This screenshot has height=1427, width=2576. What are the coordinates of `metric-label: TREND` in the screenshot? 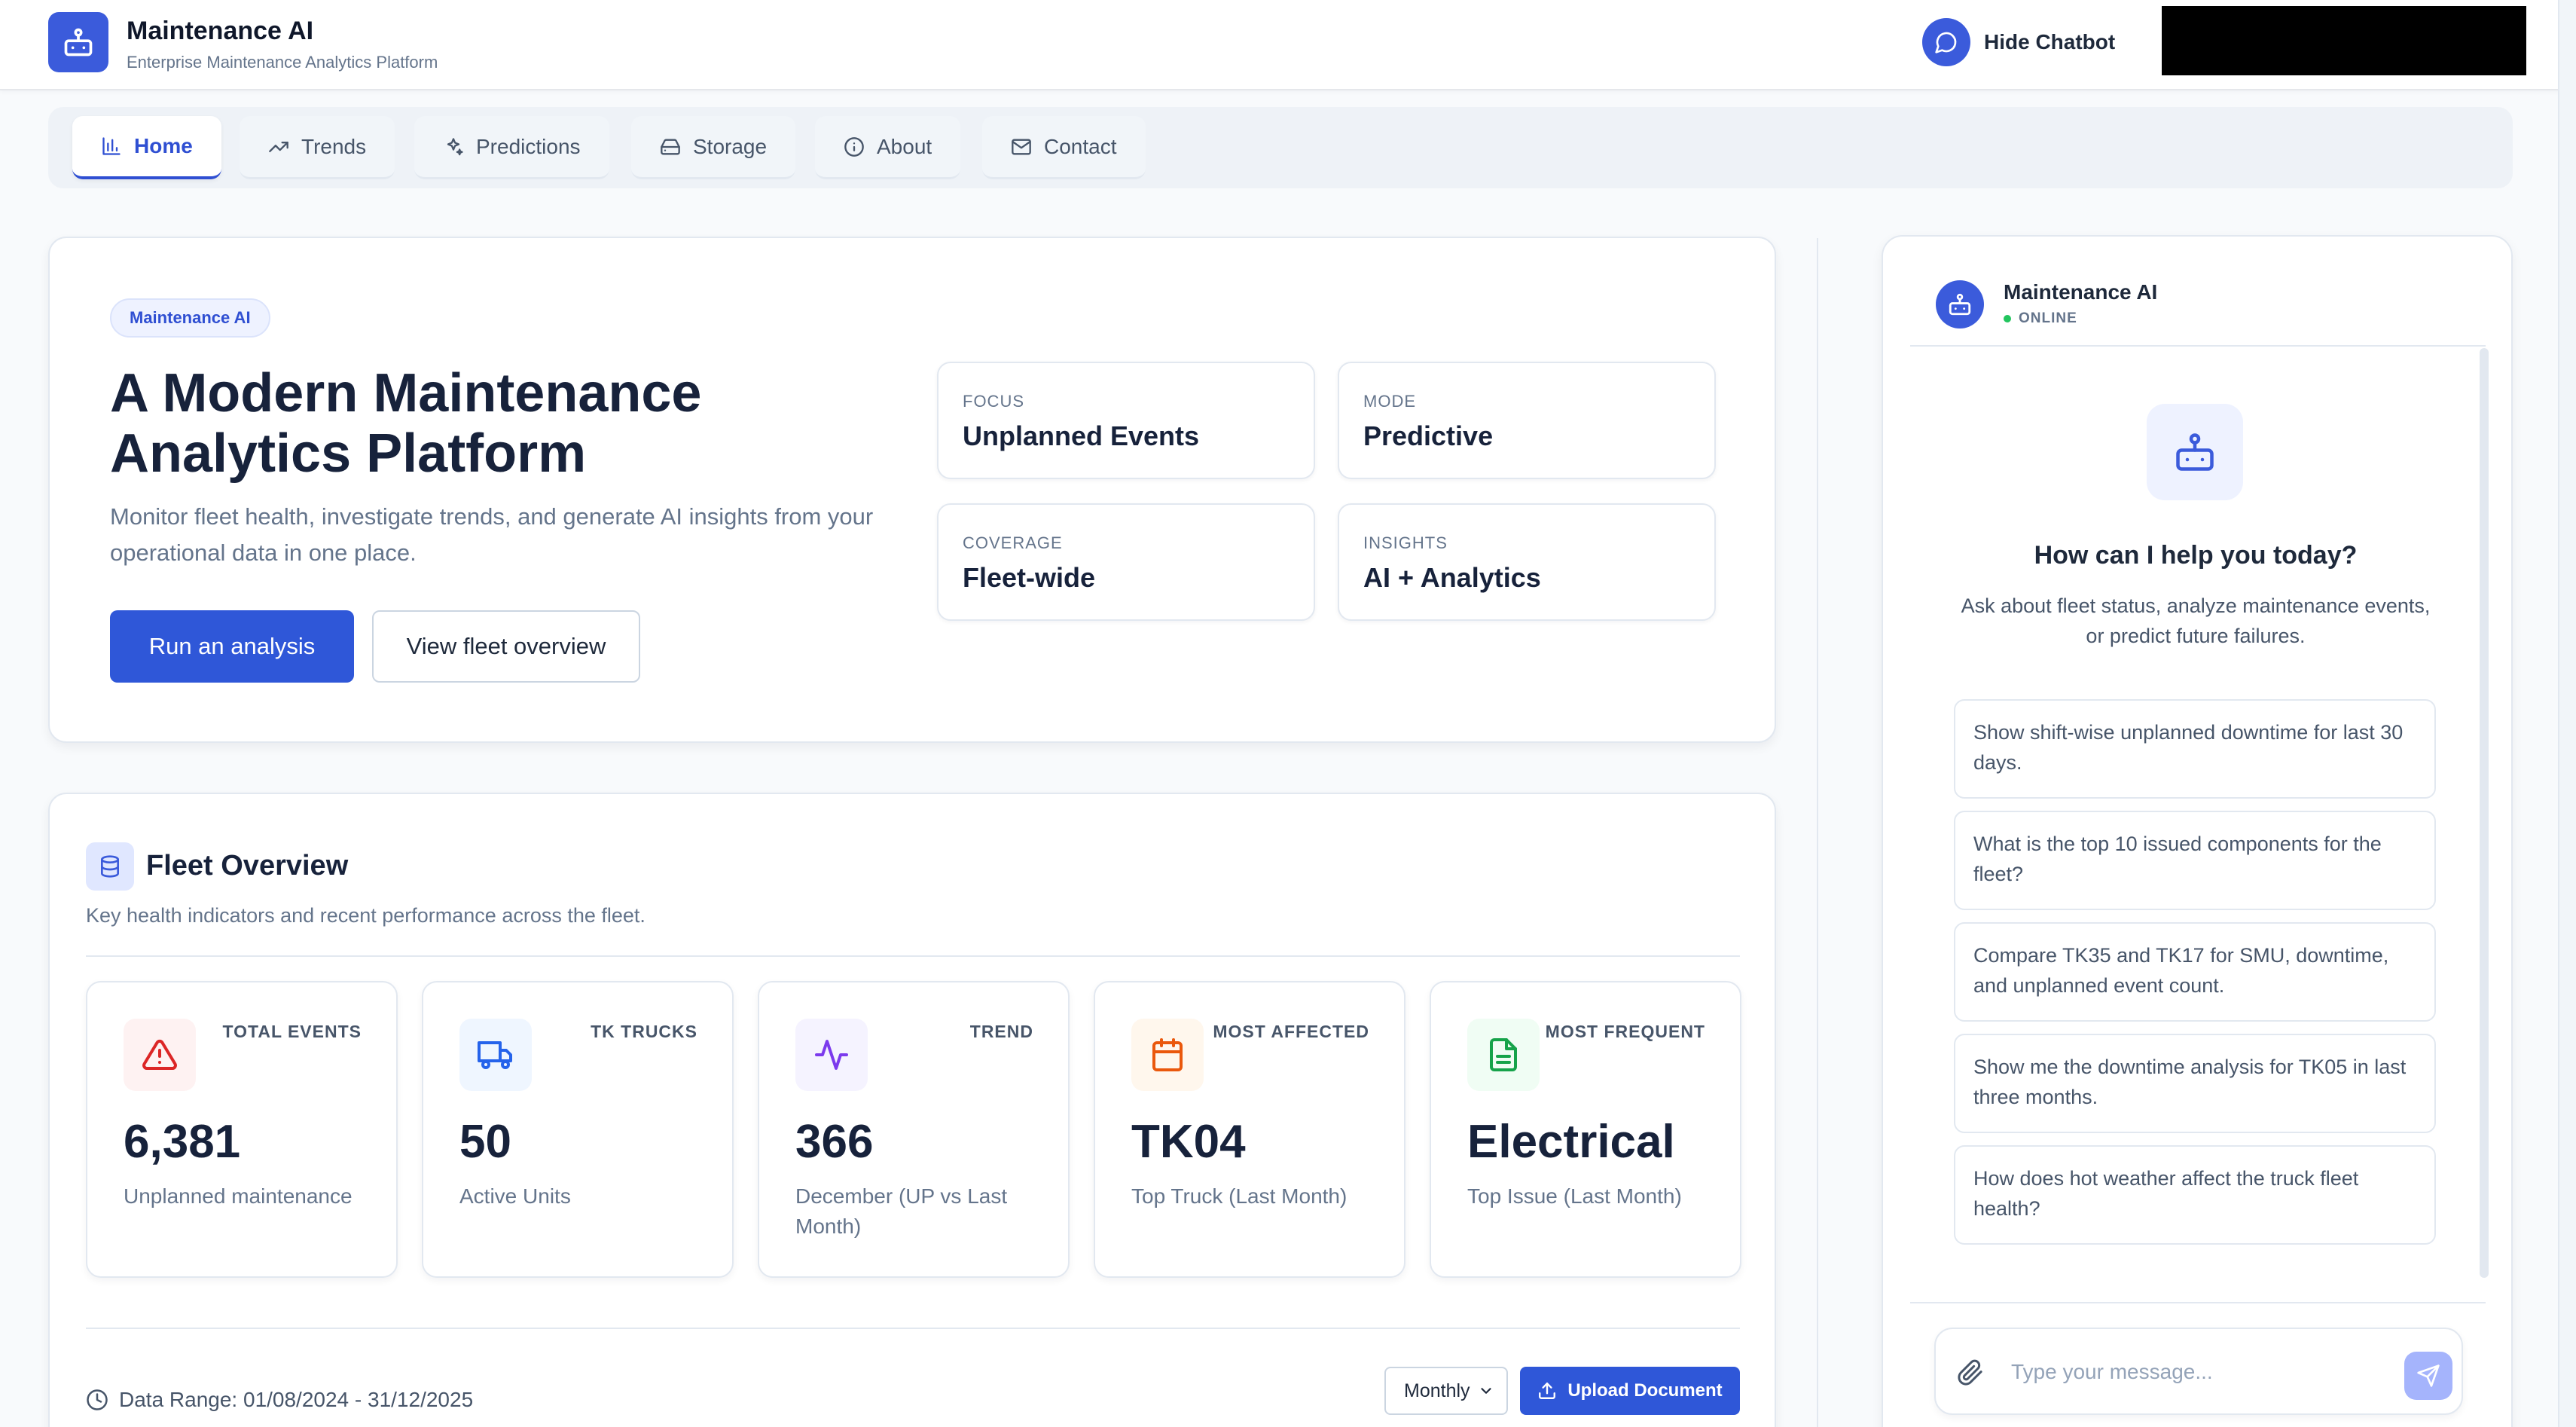 It's located at (1001, 1031).